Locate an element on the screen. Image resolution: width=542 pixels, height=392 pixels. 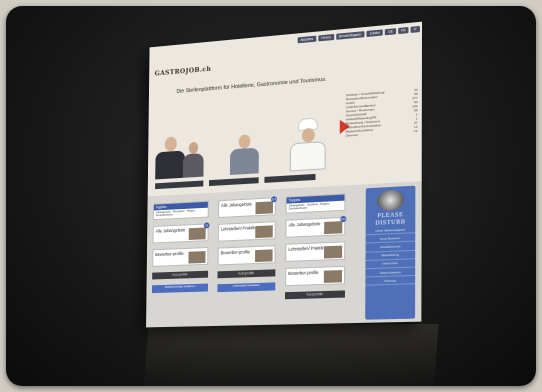
count-badge: 223 is located at coordinates (274, 199).